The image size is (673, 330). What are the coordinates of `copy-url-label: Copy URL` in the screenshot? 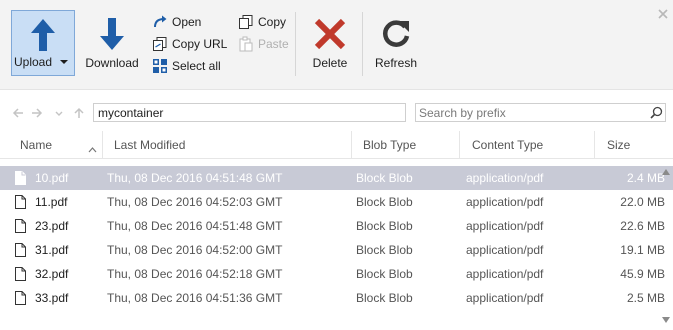 It's located at (200, 44).